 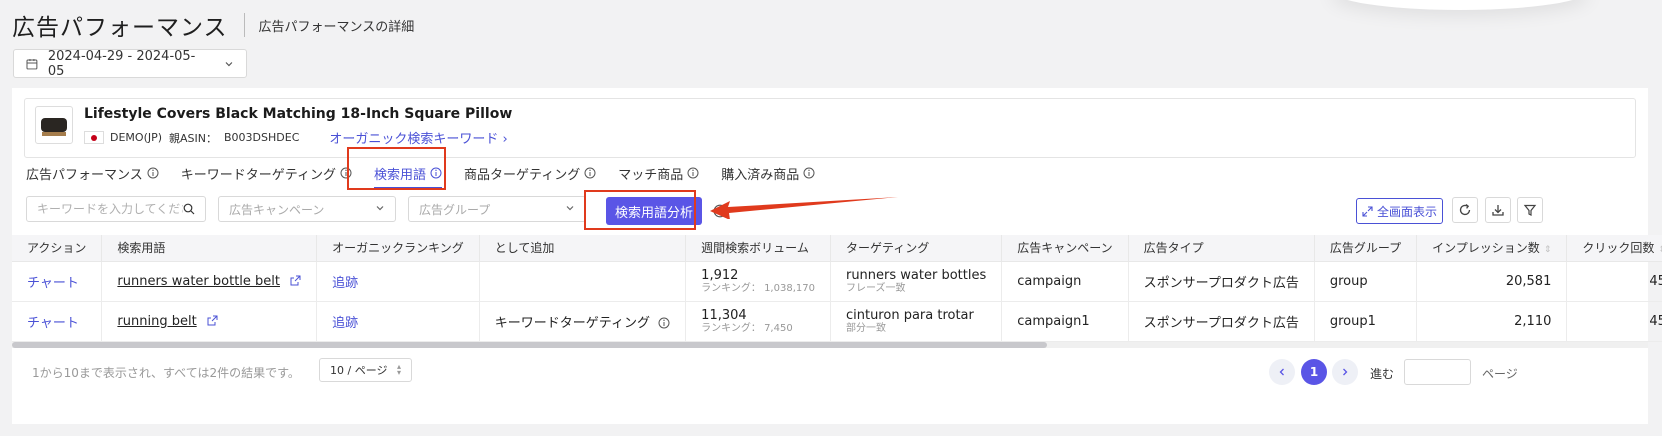 I want to click on tab-keyword-targeting: キーワードターゲティング, so click(x=266, y=173).